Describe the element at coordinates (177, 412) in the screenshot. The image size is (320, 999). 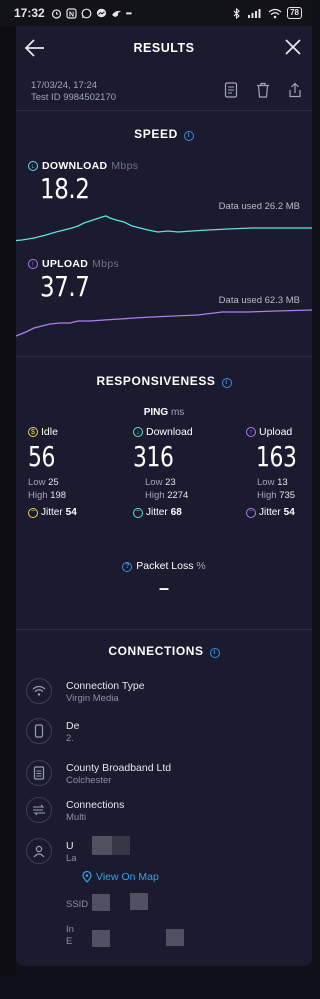
I see `ping-unit: ms` at that location.